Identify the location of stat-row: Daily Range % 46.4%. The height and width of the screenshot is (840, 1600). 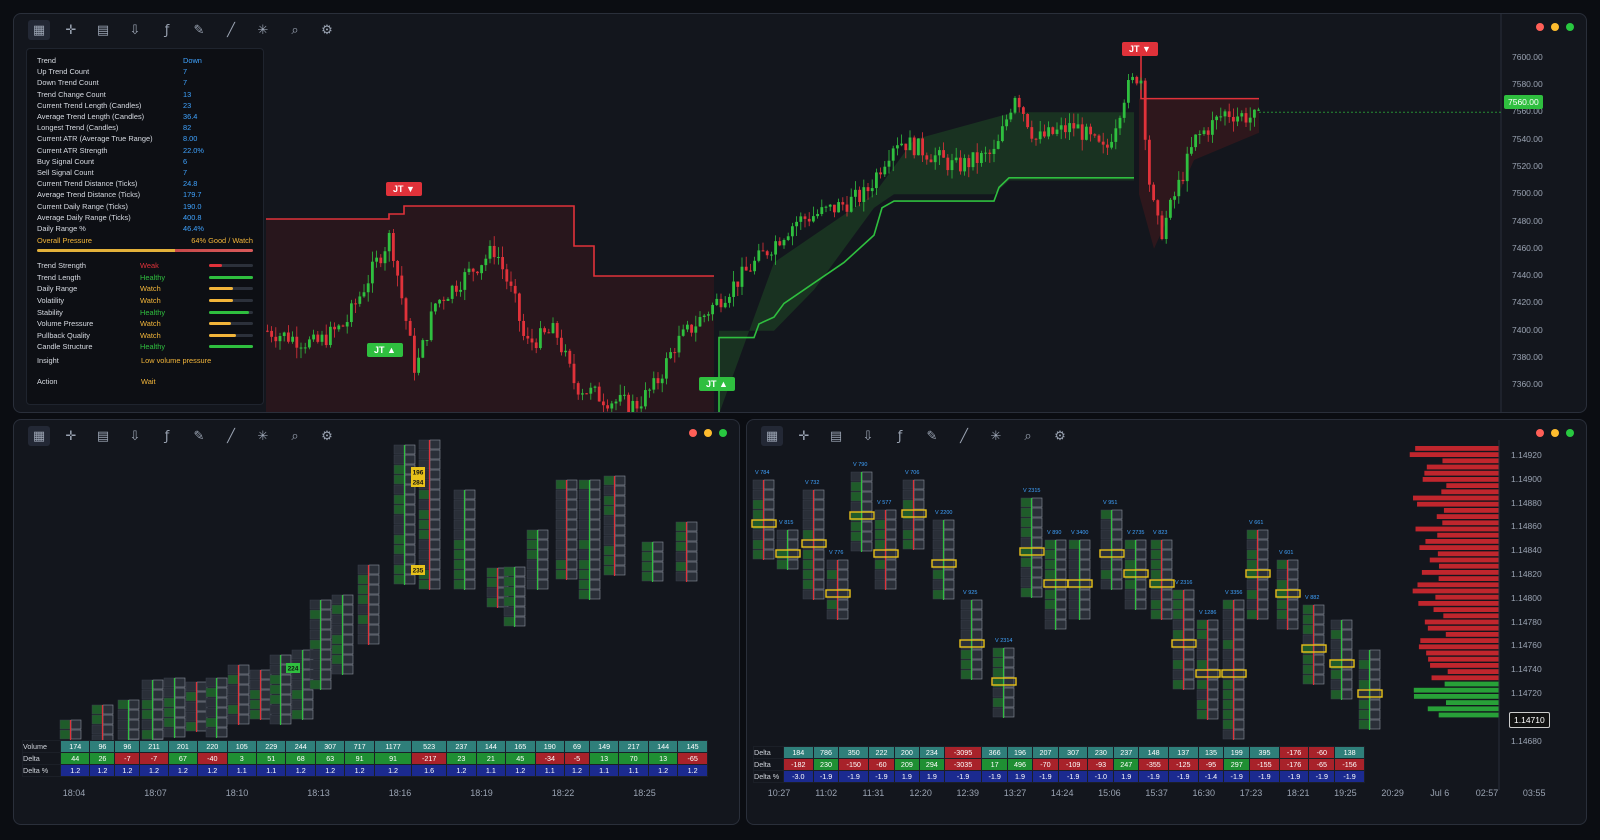
(145, 228).